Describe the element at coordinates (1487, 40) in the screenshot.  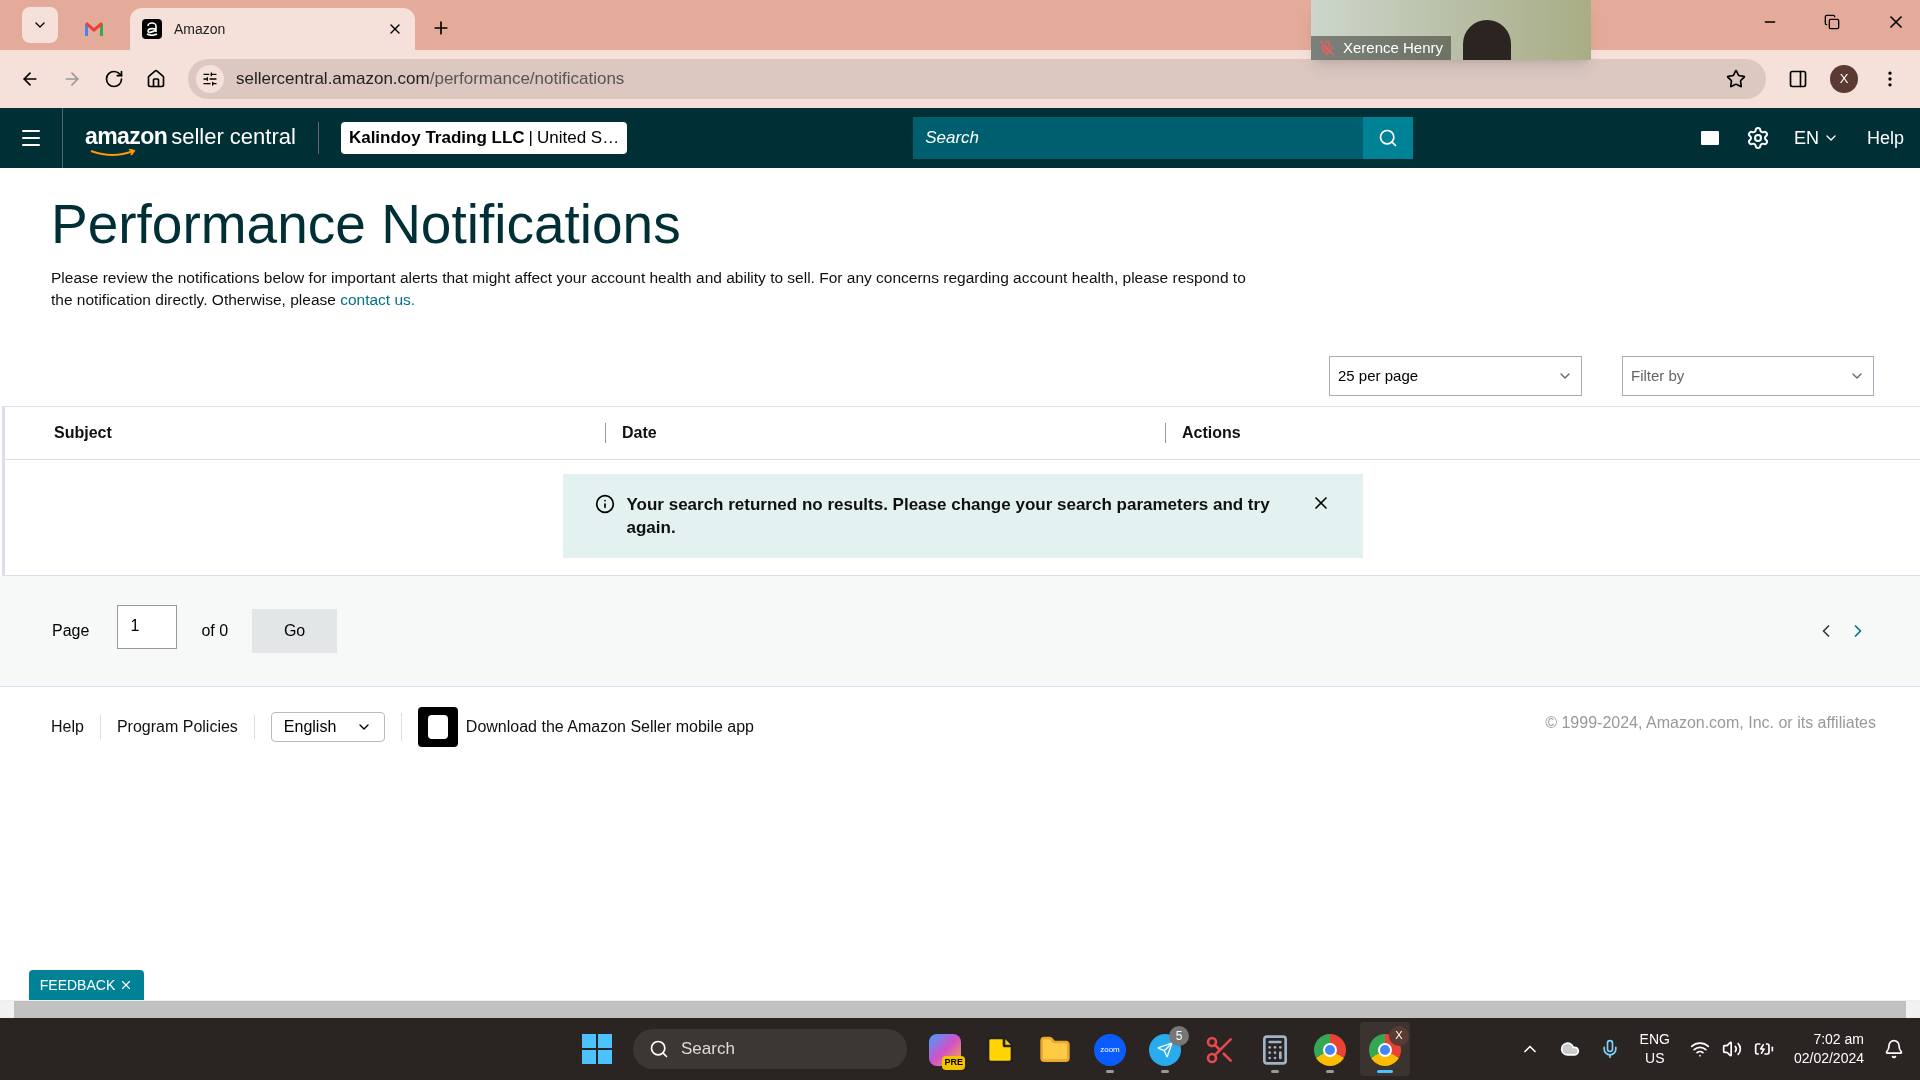
I see `avatar-silhouette` at that location.